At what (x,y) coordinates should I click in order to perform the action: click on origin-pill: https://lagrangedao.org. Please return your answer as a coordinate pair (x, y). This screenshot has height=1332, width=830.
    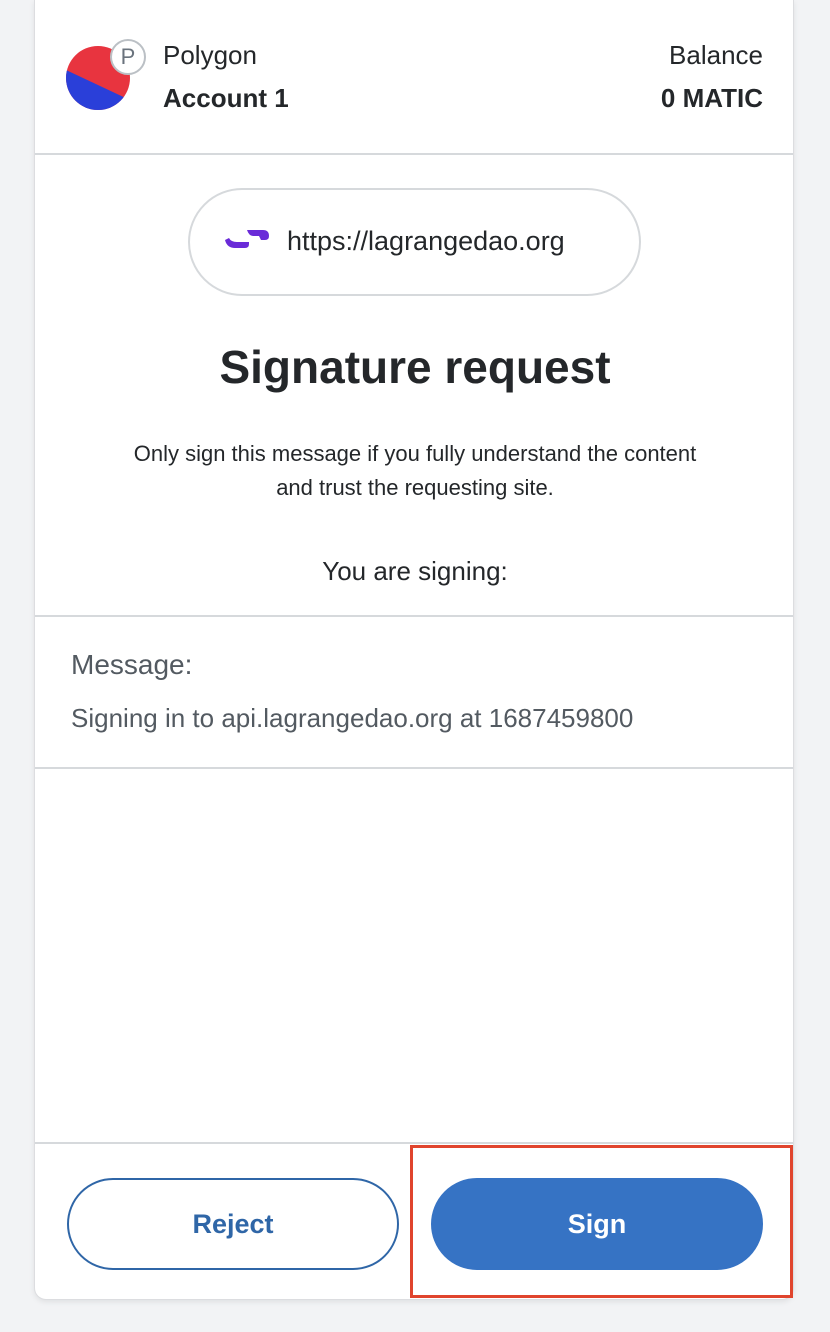
    Looking at the image, I should click on (414, 242).